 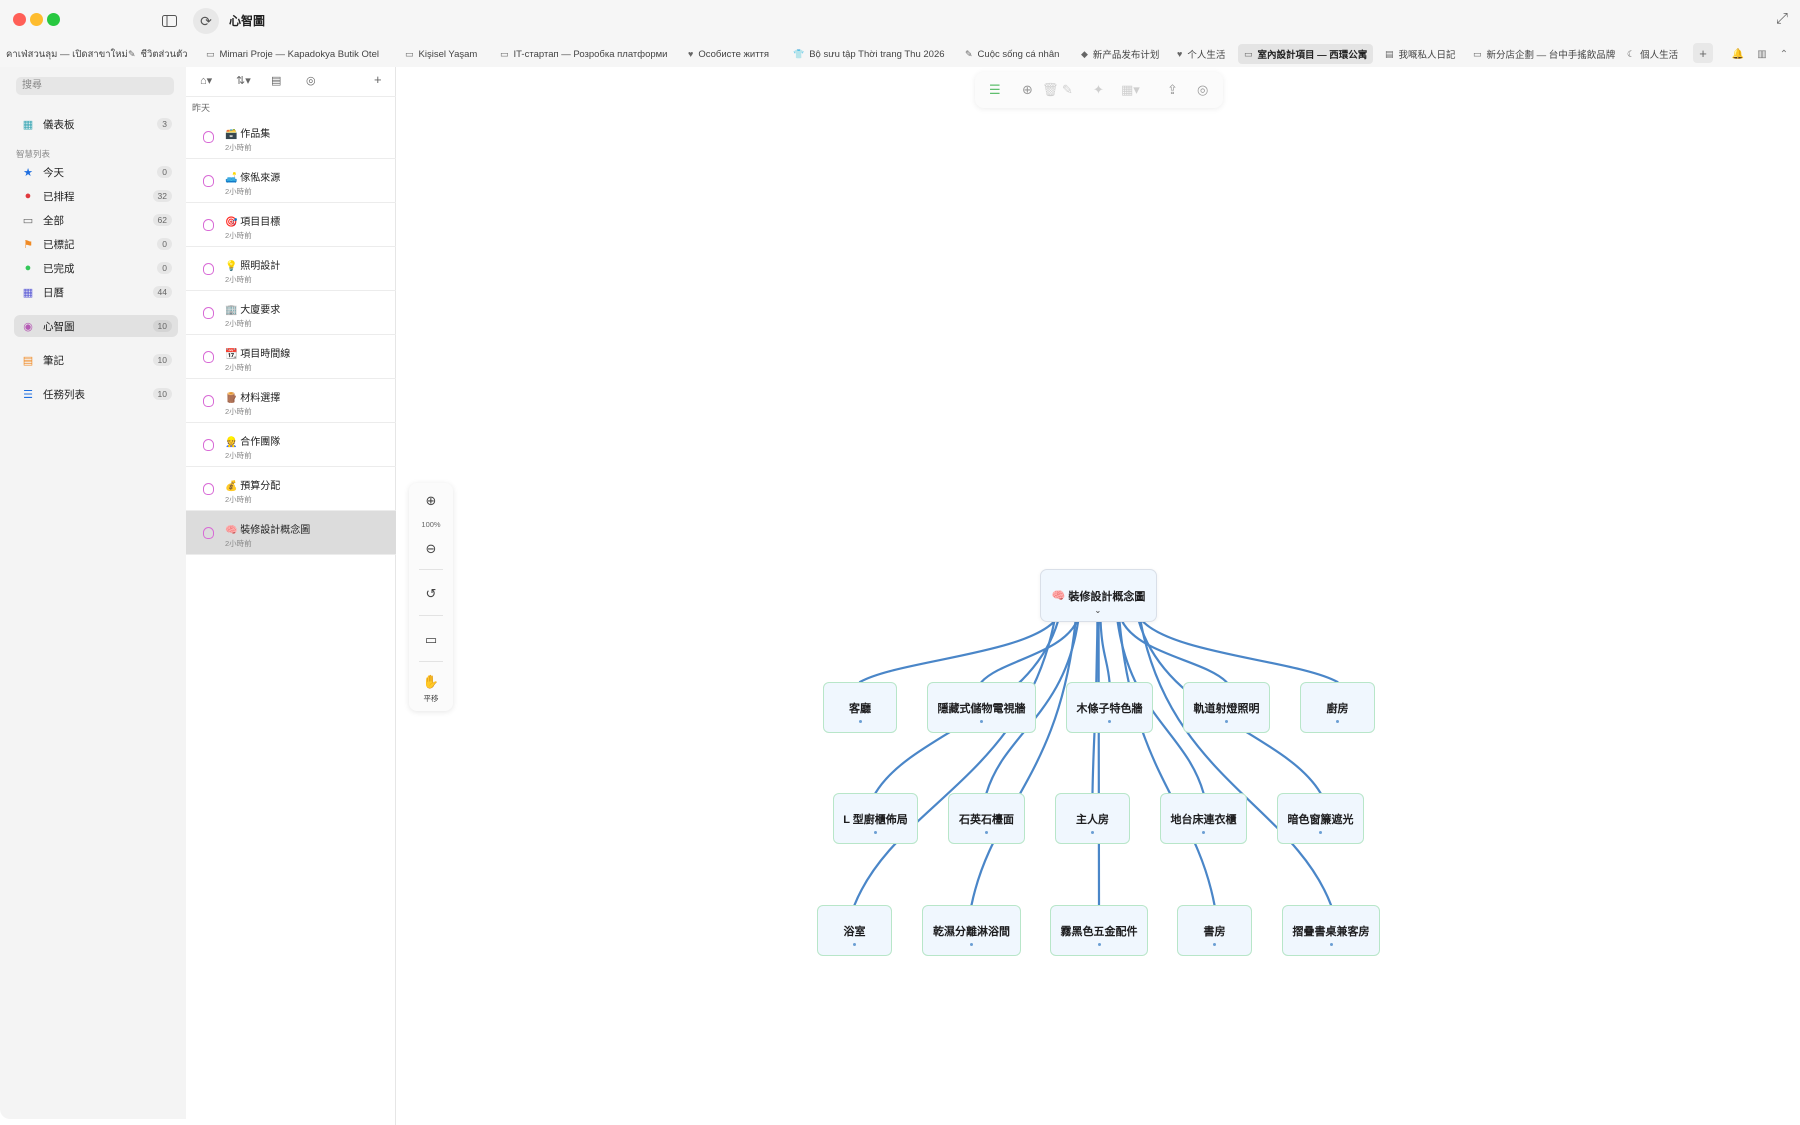 I want to click on node-label: 軌道射燈照明, so click(x=1226, y=708).